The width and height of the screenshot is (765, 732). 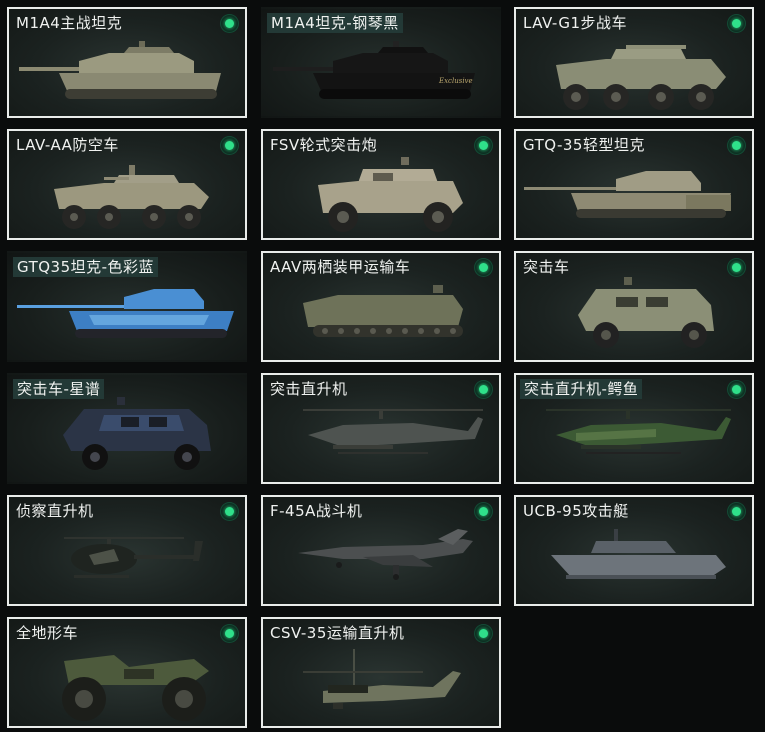 What do you see at coordinates (324, 145) in the screenshot?
I see `vehicle-name: FSV轮式突击炮` at bounding box center [324, 145].